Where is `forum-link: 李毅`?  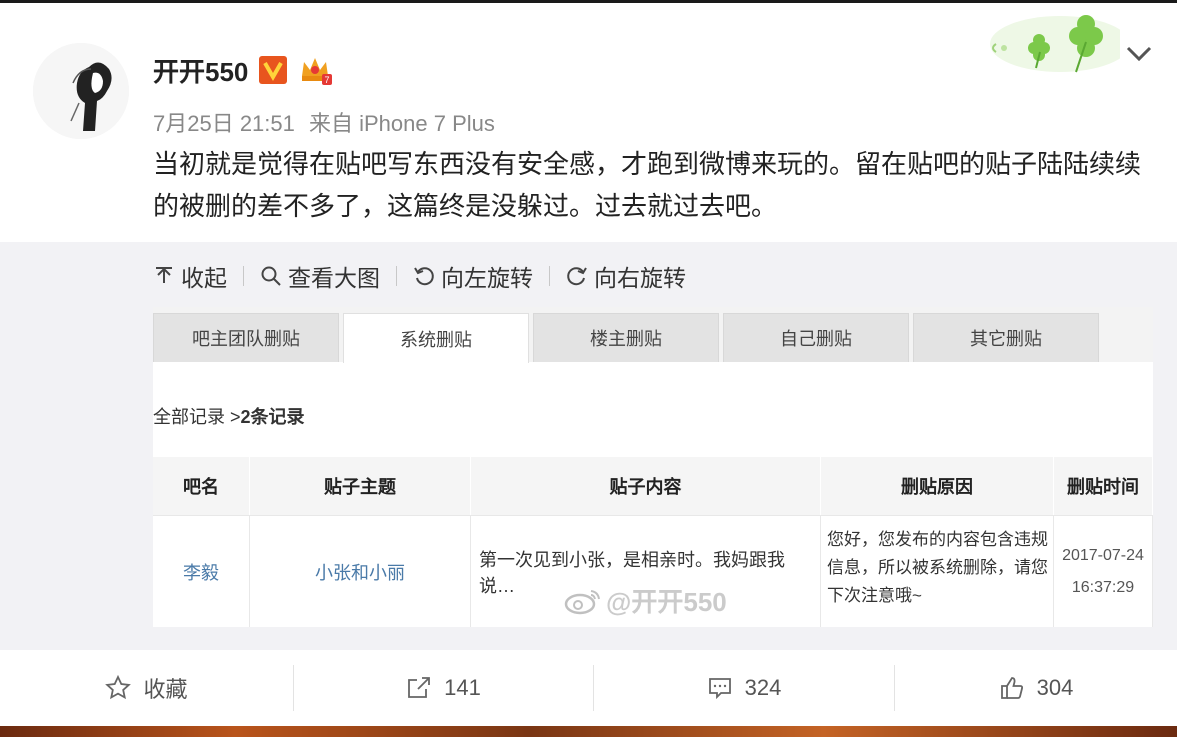
forum-link: 李毅 is located at coordinates (201, 572).